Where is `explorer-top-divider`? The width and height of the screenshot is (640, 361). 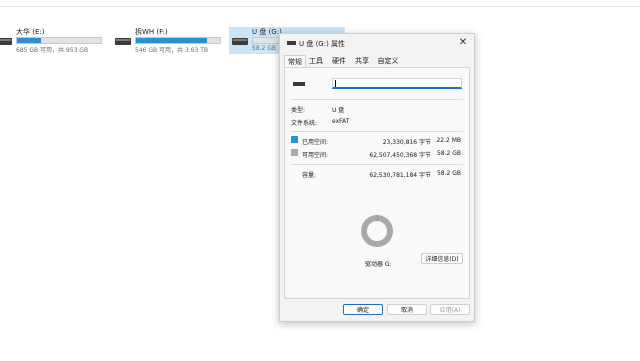 explorer-top-divider is located at coordinates (320, 6).